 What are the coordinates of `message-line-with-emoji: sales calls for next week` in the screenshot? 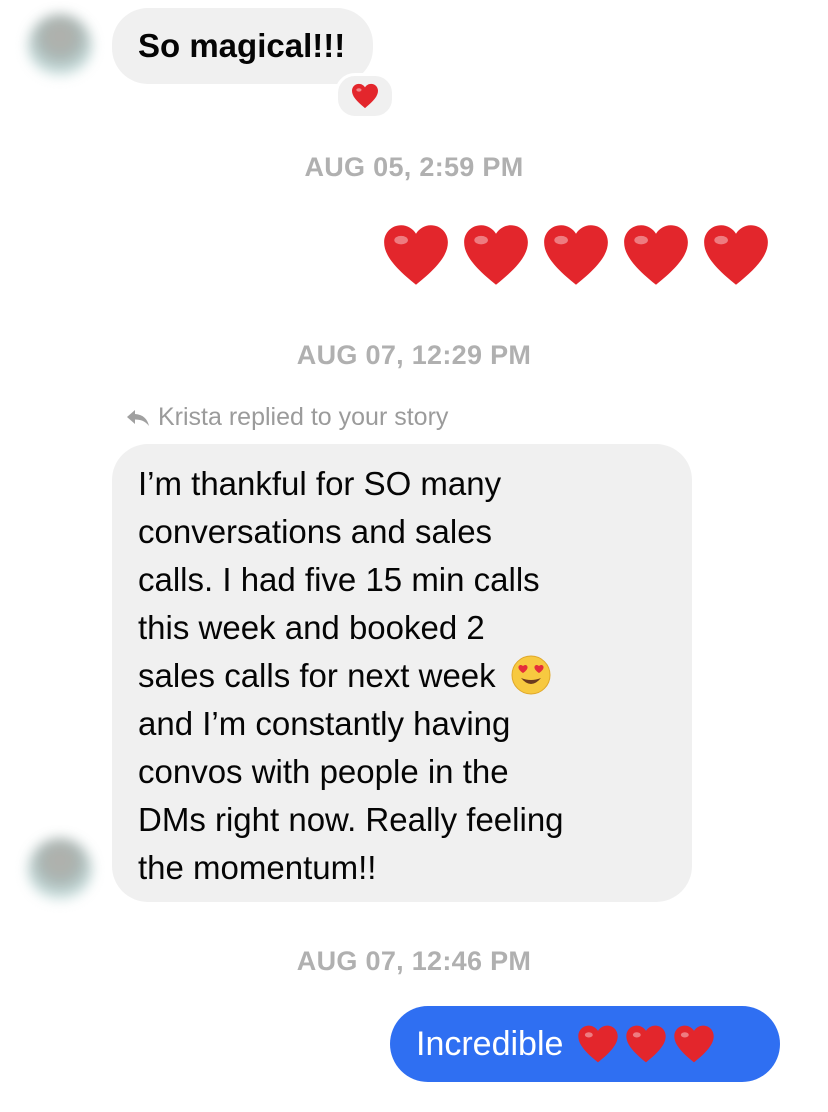 It's located at (405, 676).